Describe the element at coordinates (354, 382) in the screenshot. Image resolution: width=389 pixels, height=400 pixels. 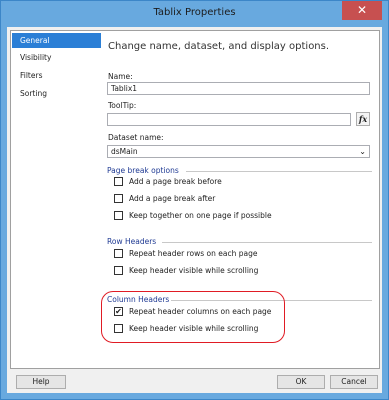
I see `cancel-button: Cancel` at that location.